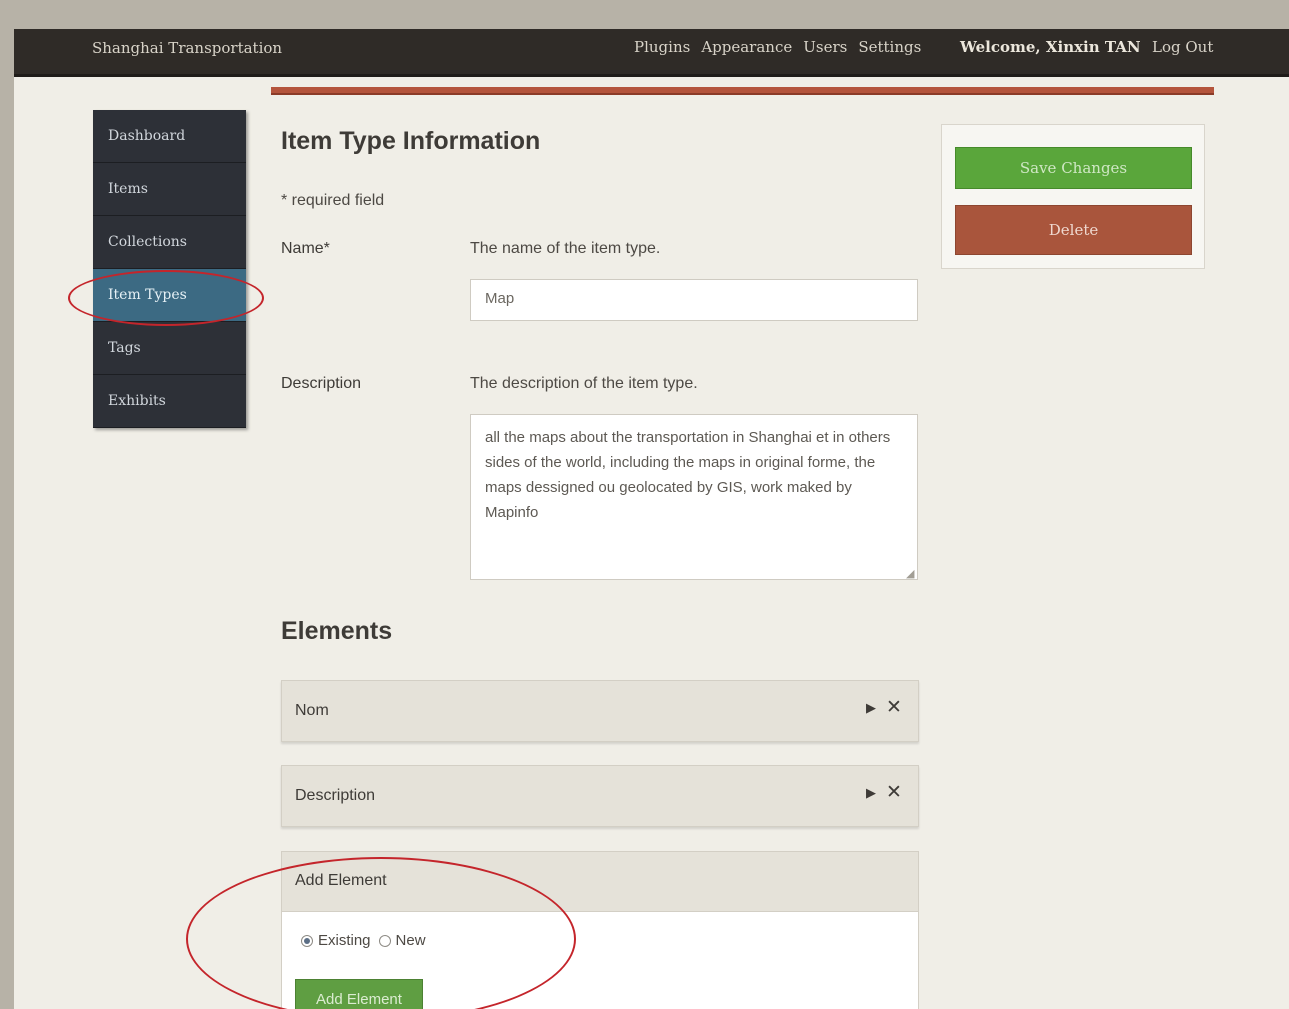 This screenshot has width=1289, height=1009. What do you see at coordinates (337, 631) in the screenshot?
I see `elements-heading: Elements` at bounding box center [337, 631].